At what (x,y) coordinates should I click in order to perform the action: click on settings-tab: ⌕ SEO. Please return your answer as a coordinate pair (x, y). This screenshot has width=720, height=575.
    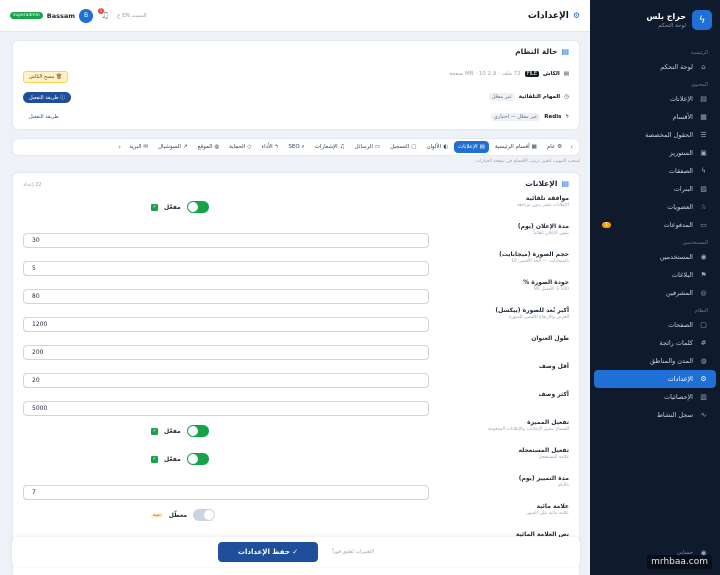
    Looking at the image, I should click on (296, 147).